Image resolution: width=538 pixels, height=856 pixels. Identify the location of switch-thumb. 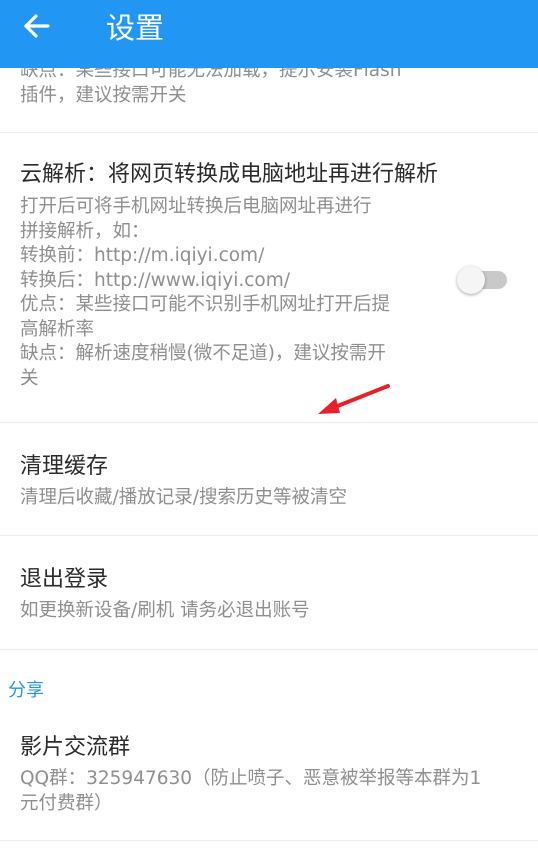
(471, 280).